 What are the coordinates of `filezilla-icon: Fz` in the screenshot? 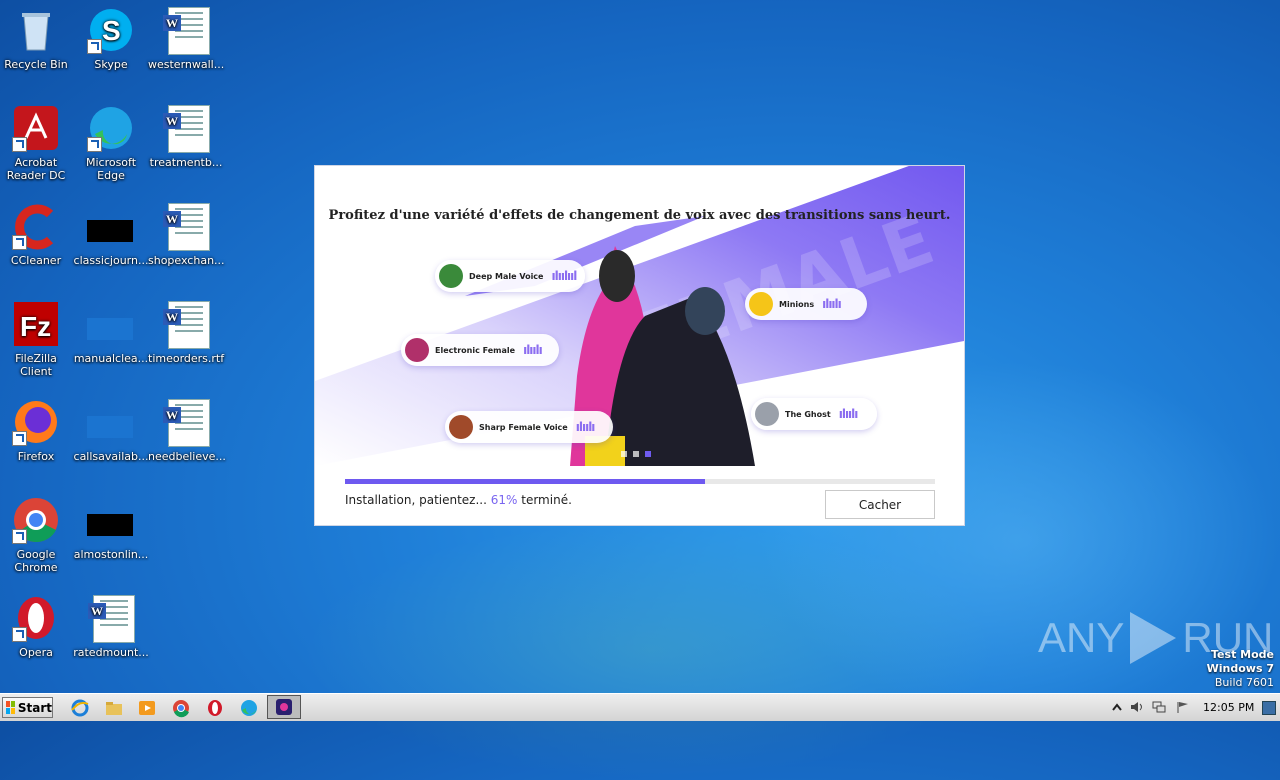 It's located at (36, 324).